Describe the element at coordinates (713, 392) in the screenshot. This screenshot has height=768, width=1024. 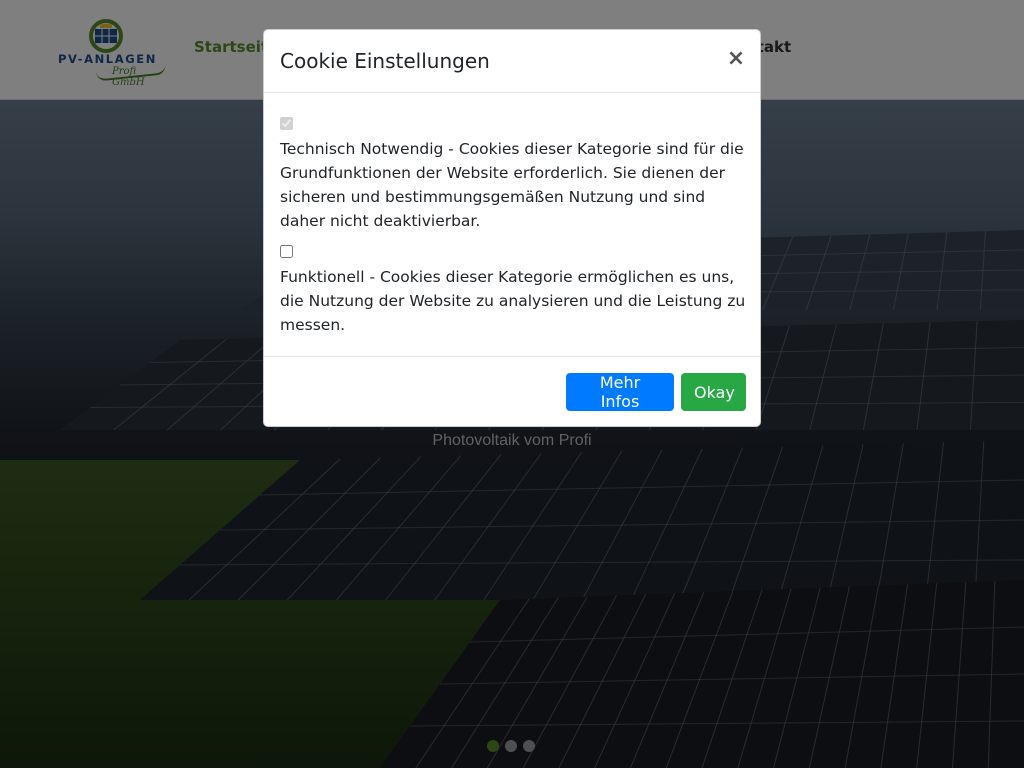
I see `okay-button: Okay` at that location.